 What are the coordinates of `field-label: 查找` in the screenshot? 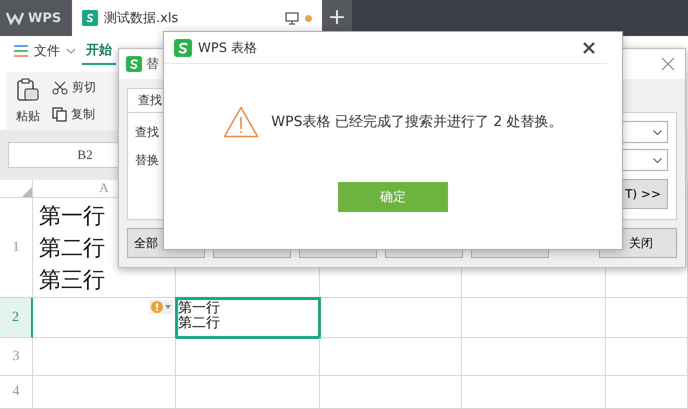 It's located at (147, 132).